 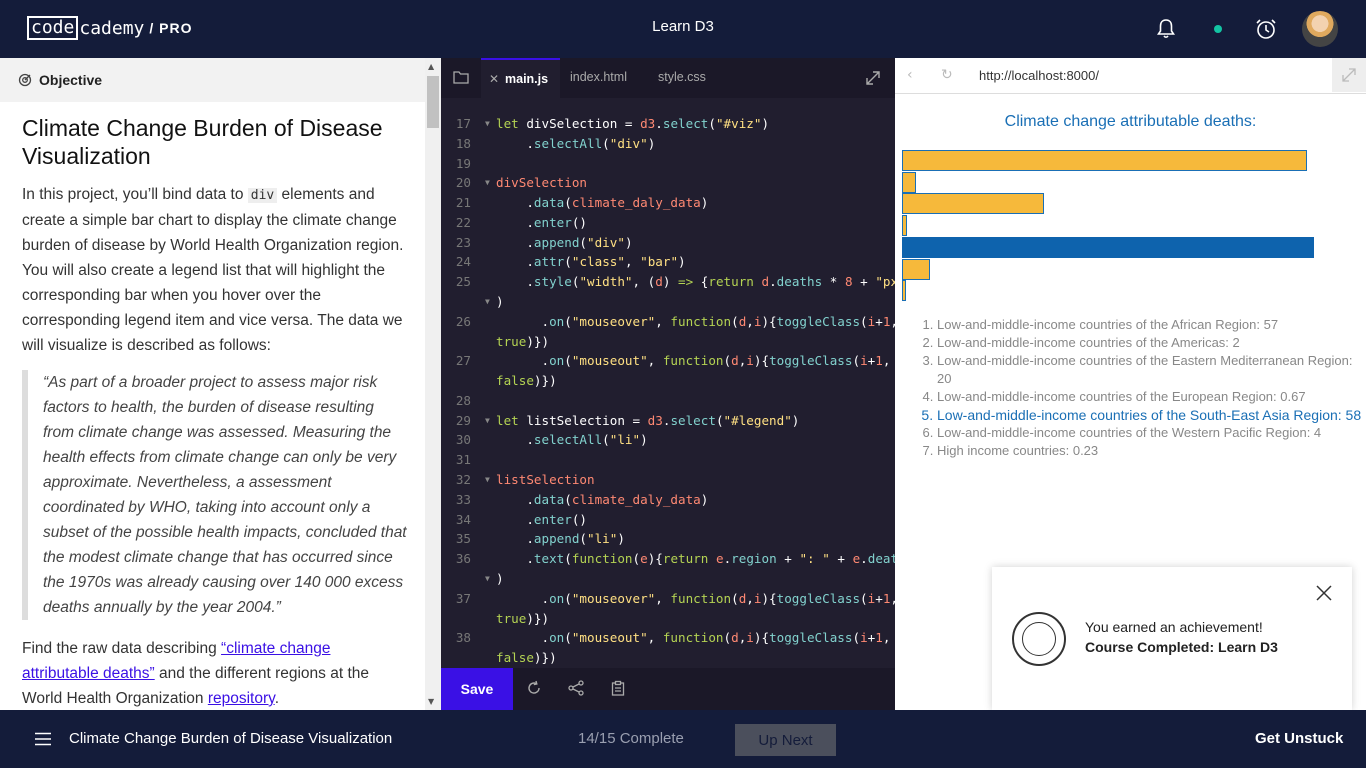 What do you see at coordinates (1218, 29) in the screenshot?
I see `status-dot-icon` at bounding box center [1218, 29].